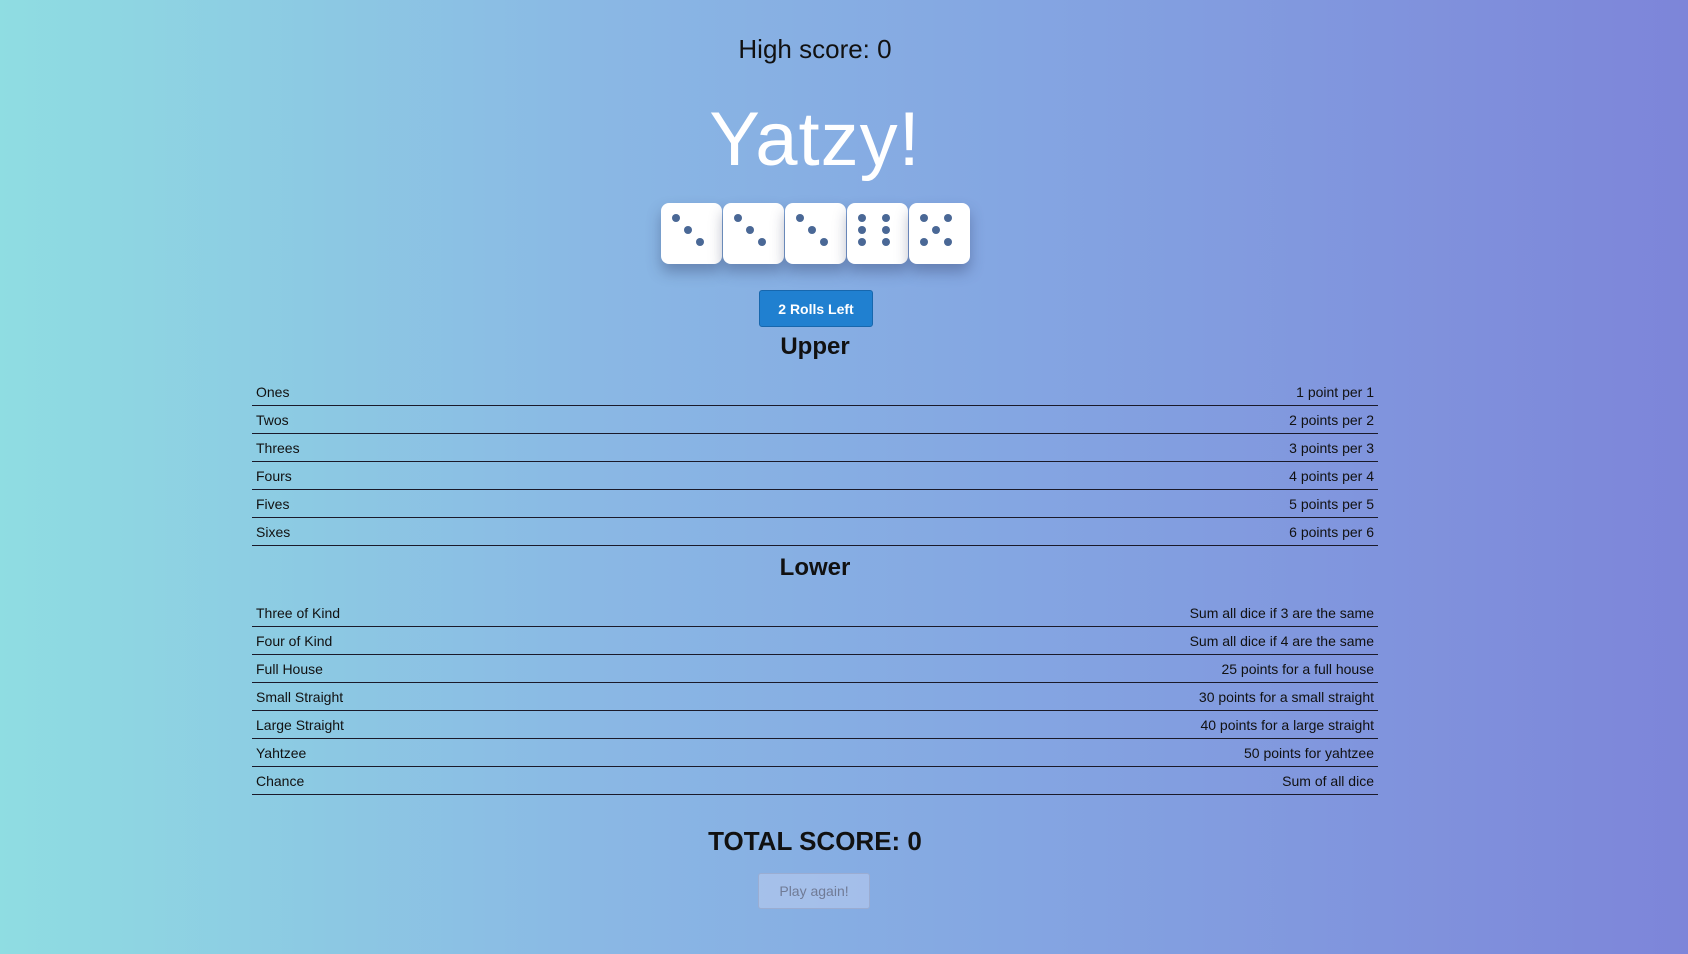 The image size is (1688, 954). Describe the element at coordinates (814, 891) in the screenshot. I see `play-again-button: Play again!` at that location.